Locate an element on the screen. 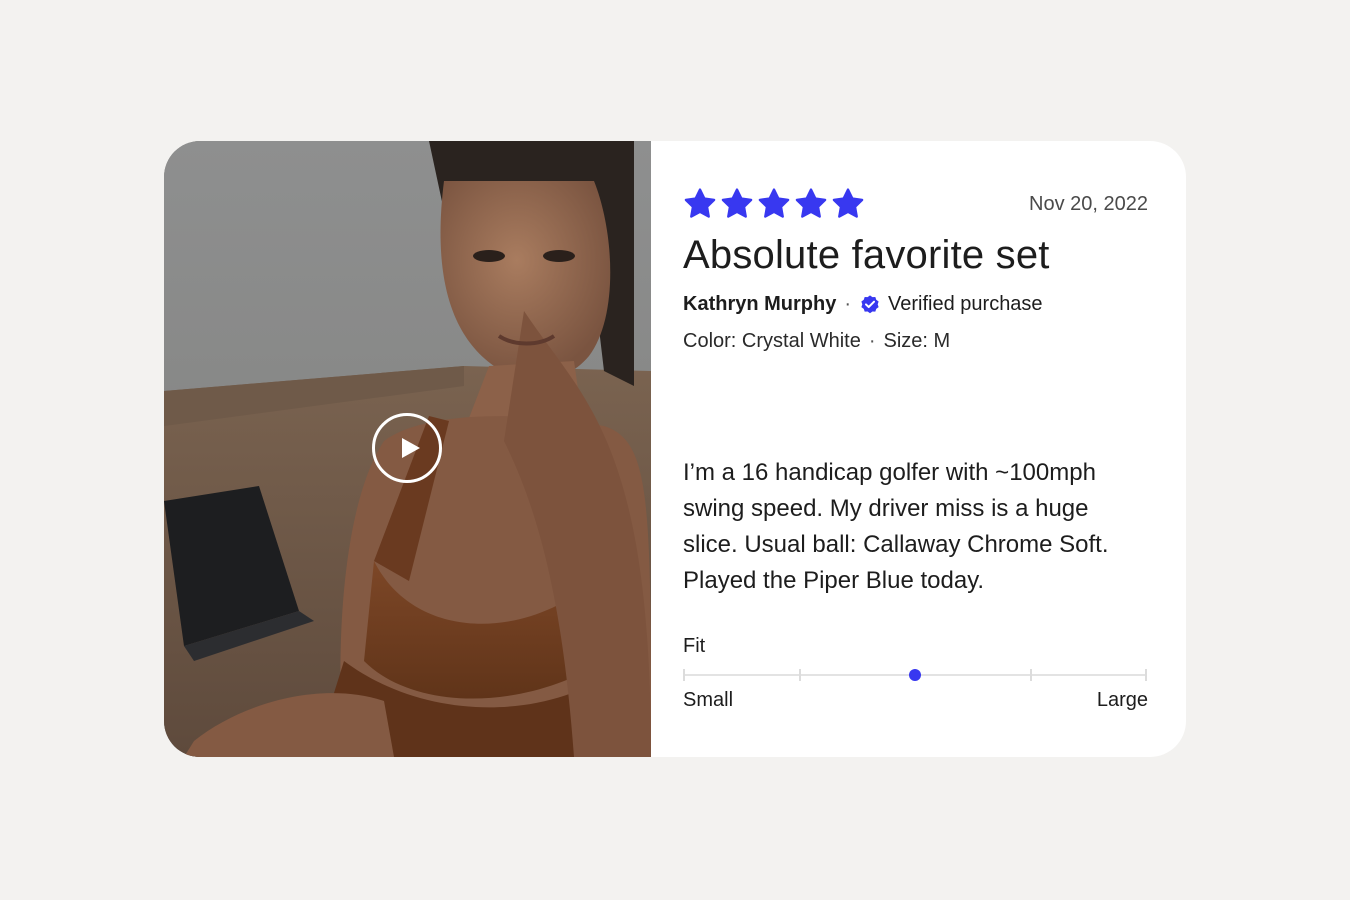 This screenshot has height=900, width=1350. fit-scale is located at coordinates (915, 675).